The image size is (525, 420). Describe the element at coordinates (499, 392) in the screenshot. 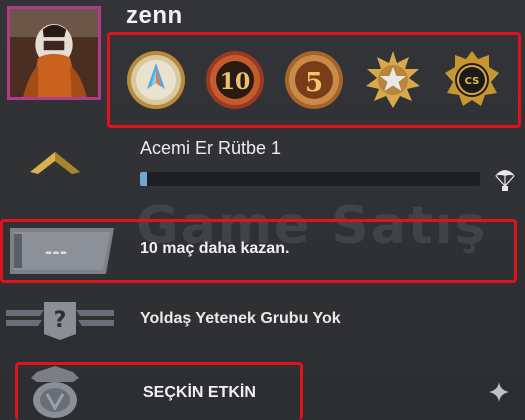

I see `sparkle-icon` at that location.